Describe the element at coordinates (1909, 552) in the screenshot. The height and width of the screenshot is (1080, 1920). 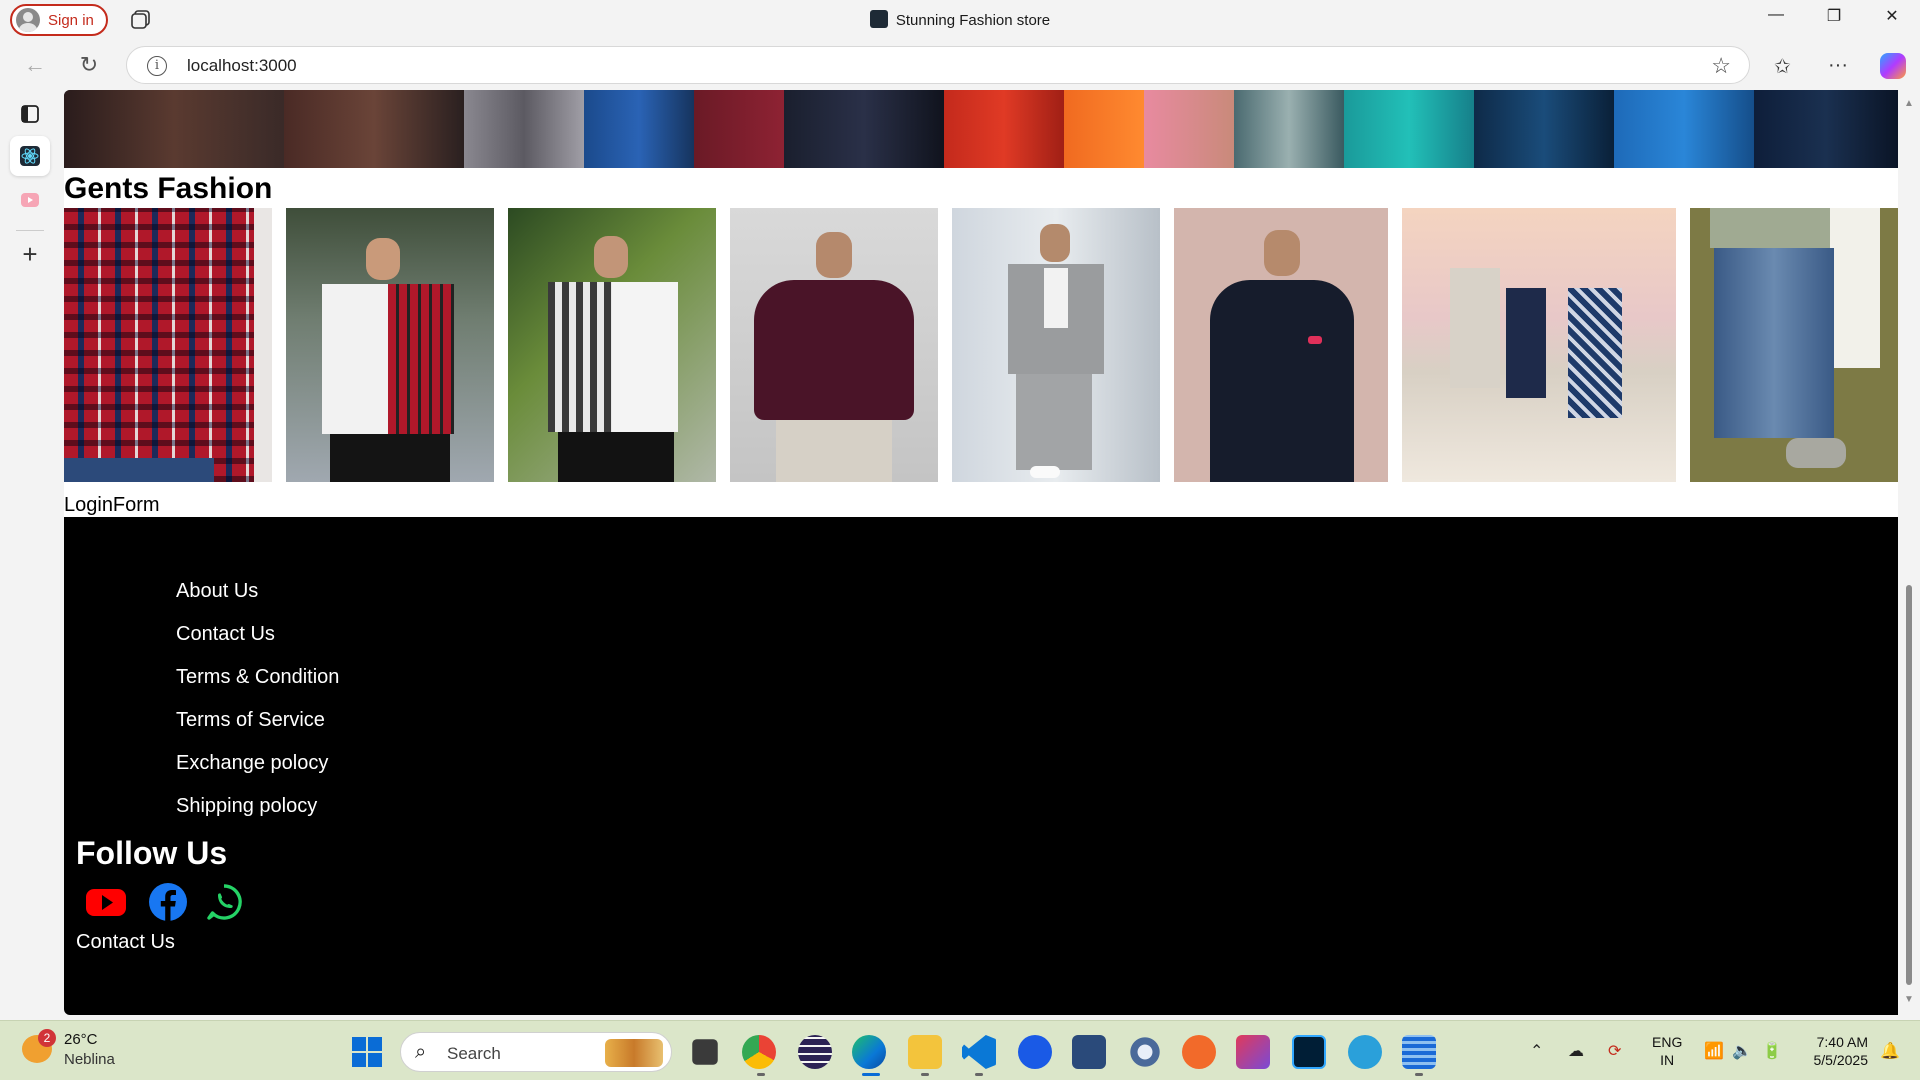
I see `page-scrollbar: ▲ ▼` at that location.